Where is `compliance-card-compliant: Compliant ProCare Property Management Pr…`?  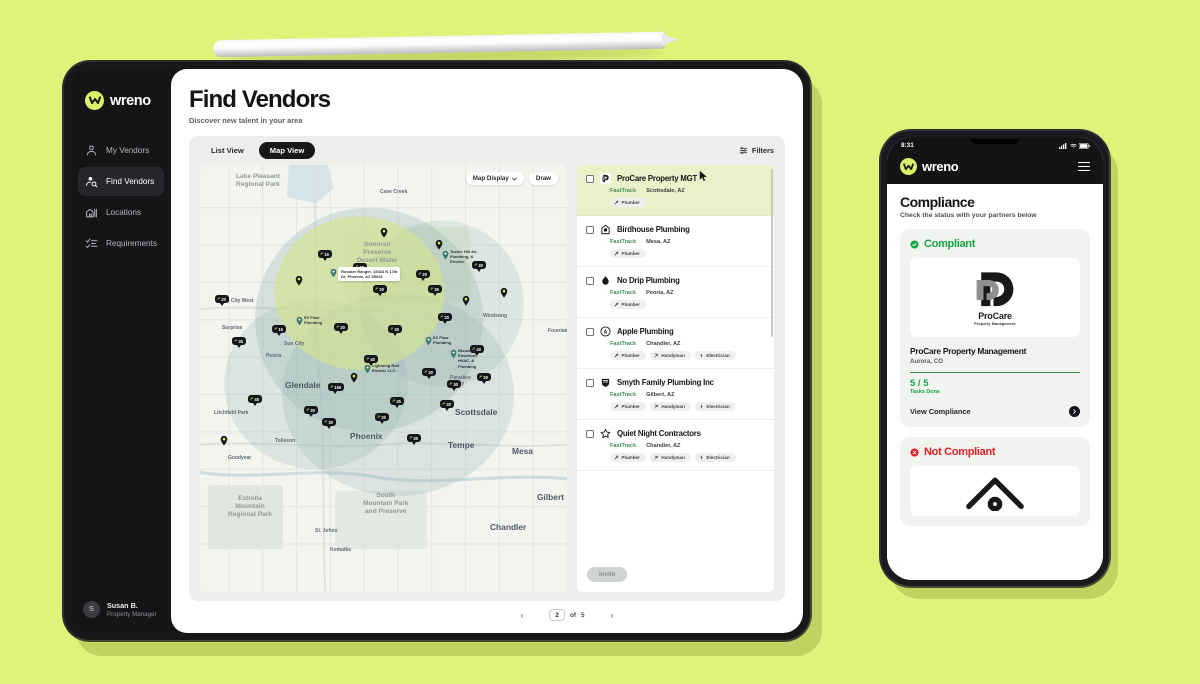 compliance-card-compliant: Compliant ProCare Property Management Pr… is located at coordinates (995, 328).